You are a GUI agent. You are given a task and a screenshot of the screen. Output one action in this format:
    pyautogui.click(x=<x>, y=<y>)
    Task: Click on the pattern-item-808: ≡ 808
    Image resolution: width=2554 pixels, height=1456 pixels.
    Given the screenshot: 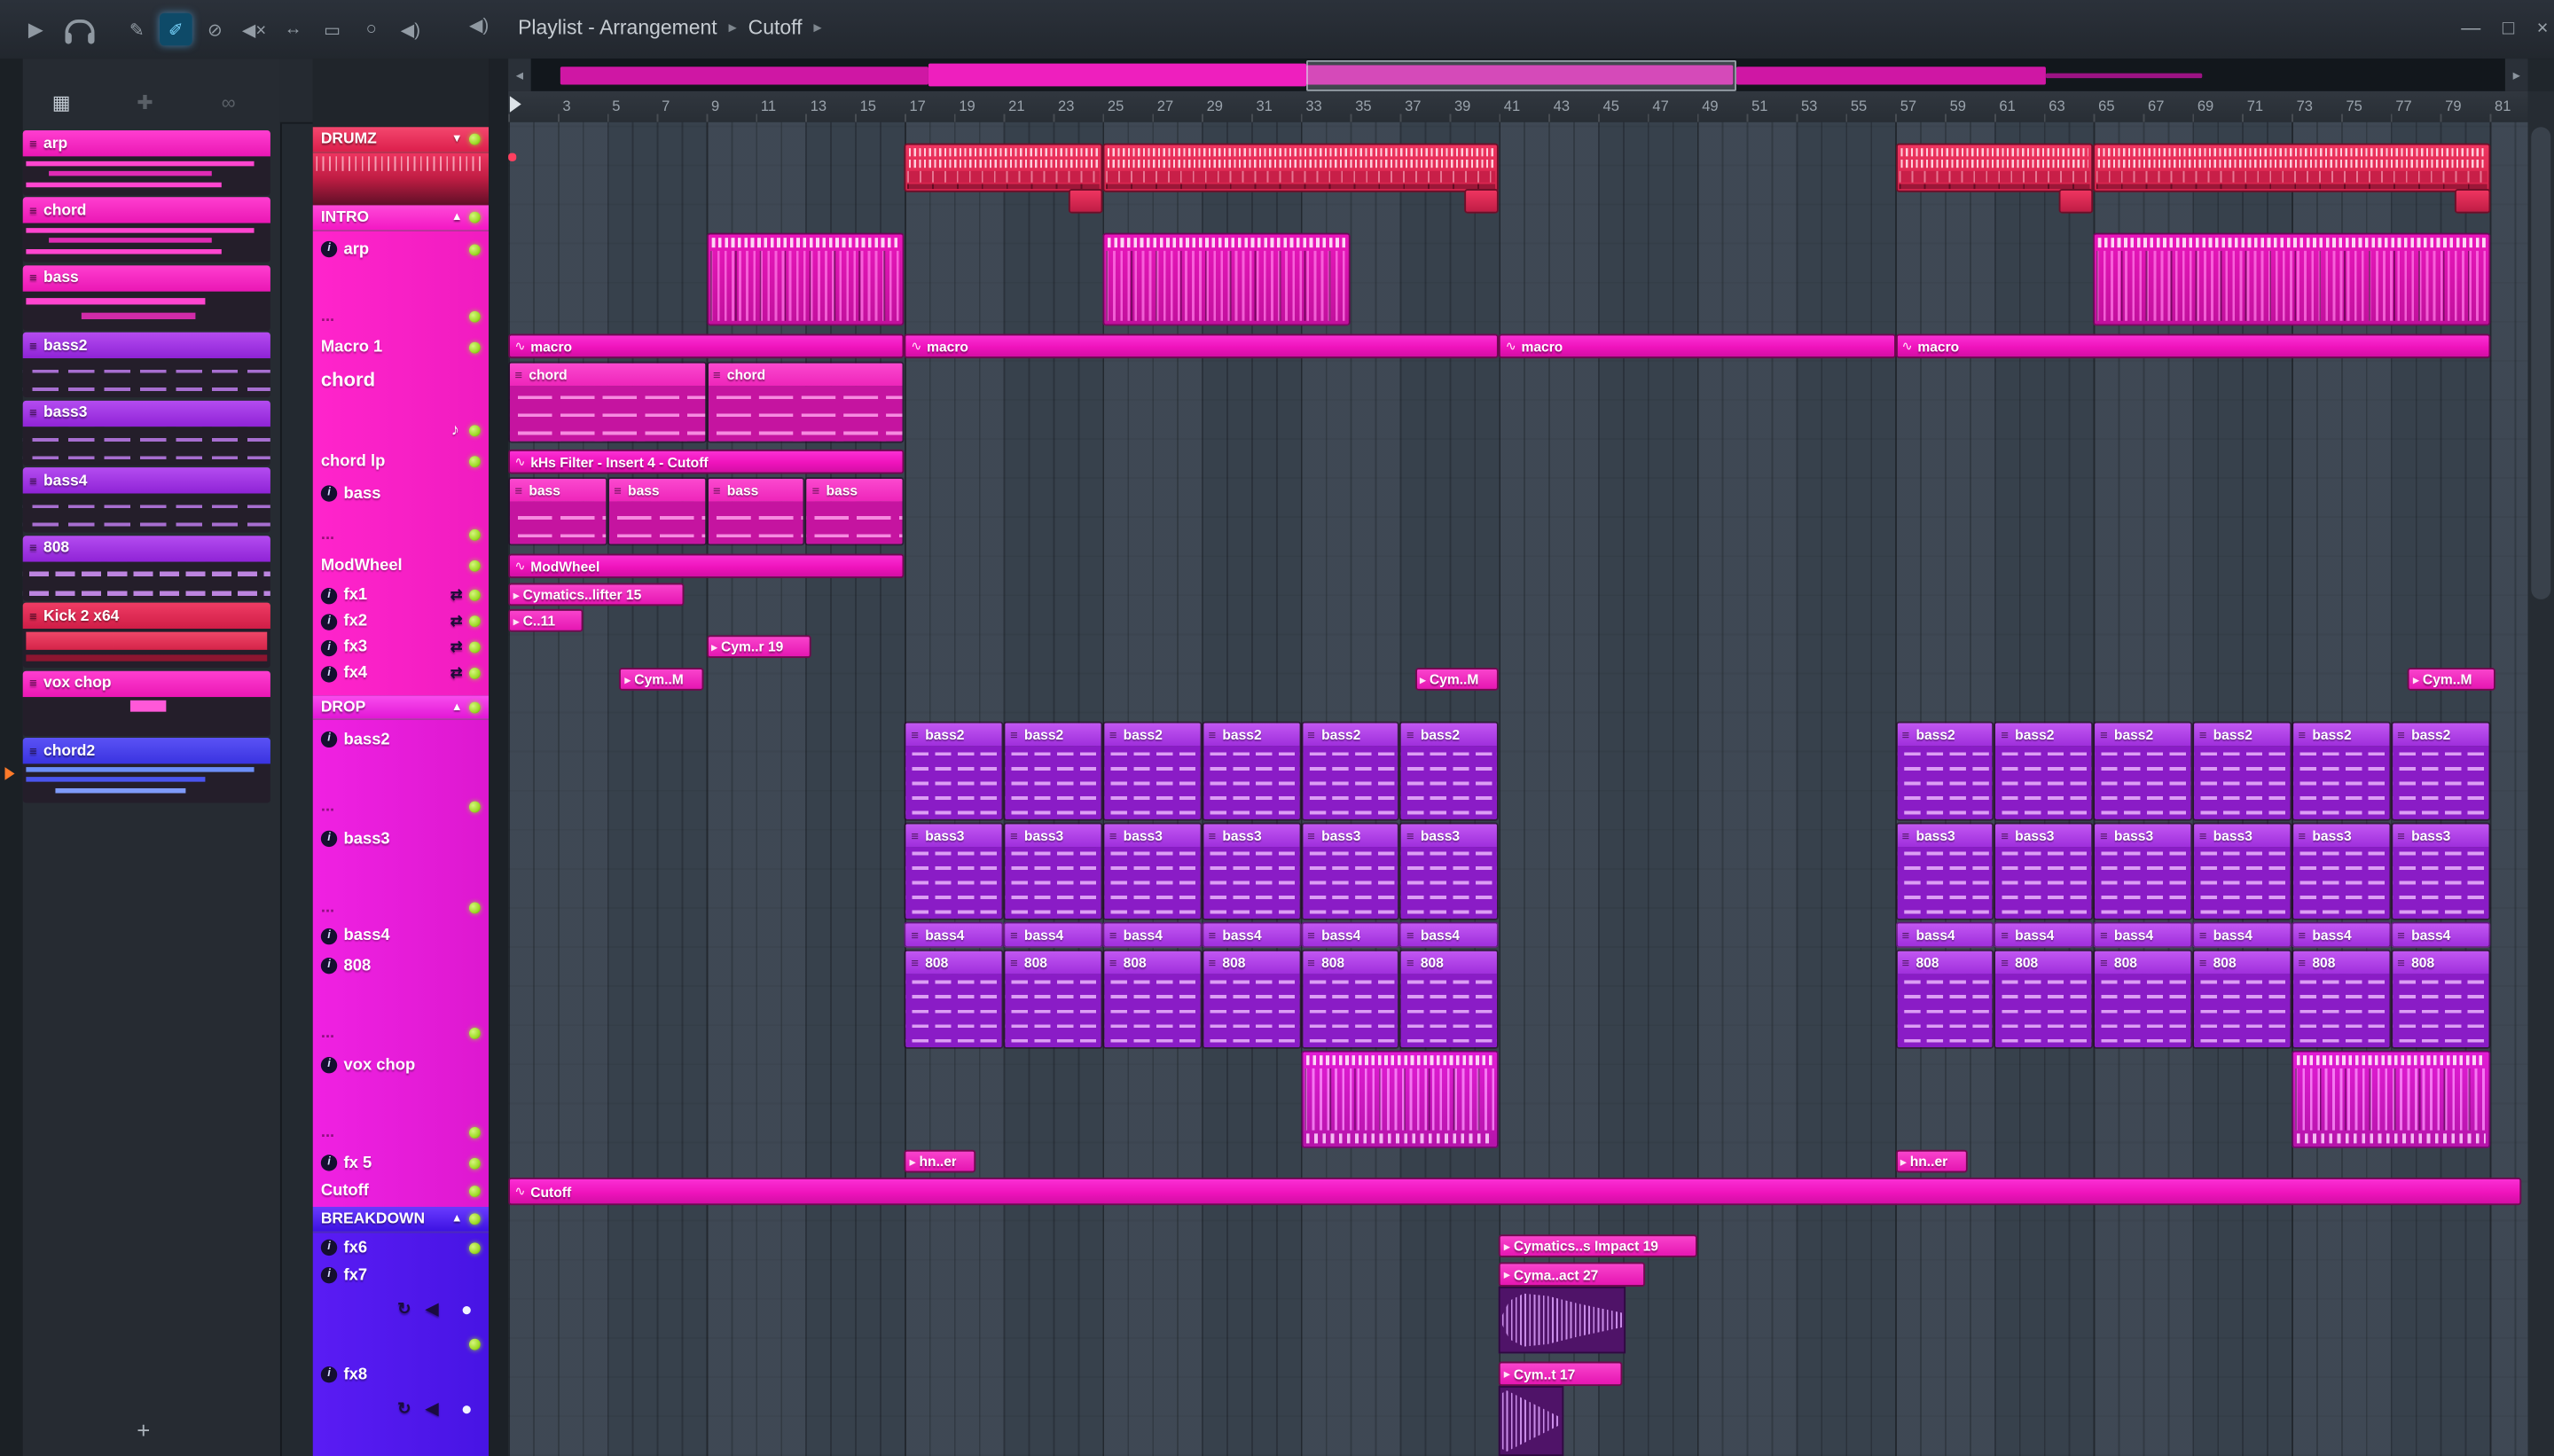 What is the action you would take?
    pyautogui.click(x=146, y=568)
    